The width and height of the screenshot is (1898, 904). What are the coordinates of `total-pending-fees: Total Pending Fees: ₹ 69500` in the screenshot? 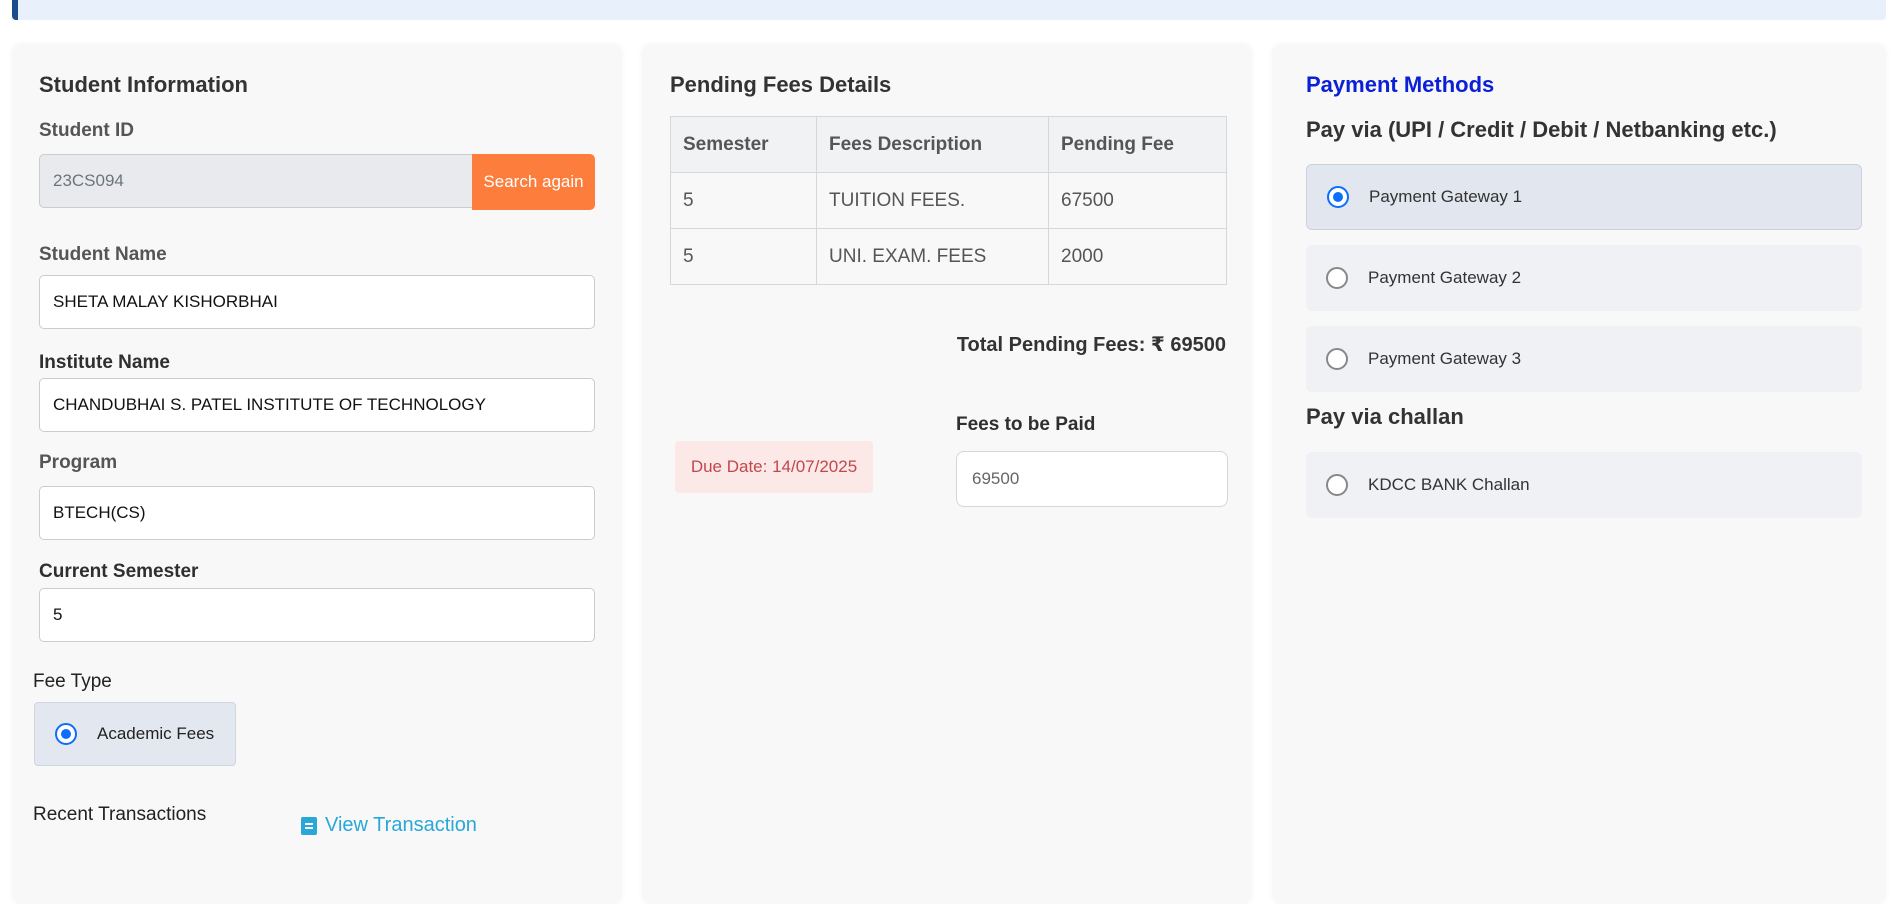 It's located at (1091, 345).